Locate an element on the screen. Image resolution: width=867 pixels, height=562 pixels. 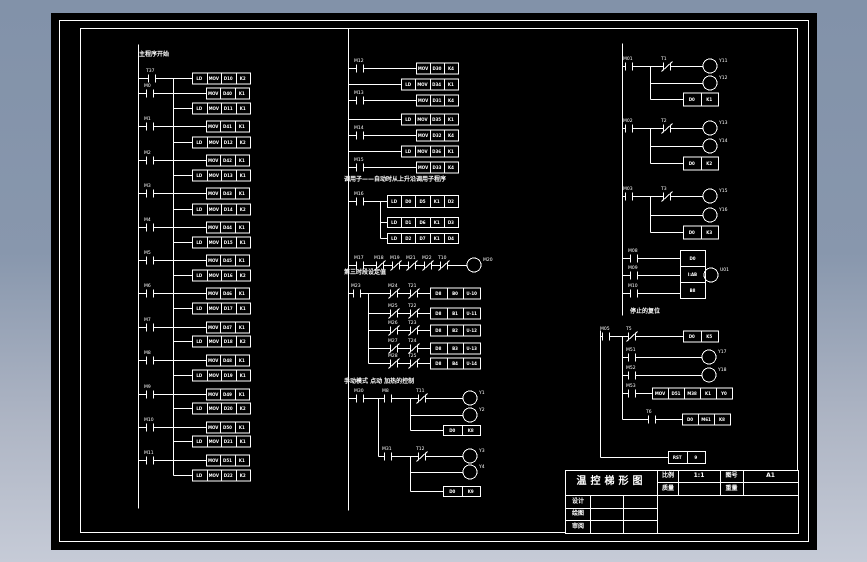
box-cell-text: D47 is located at coordinates (227, 327).